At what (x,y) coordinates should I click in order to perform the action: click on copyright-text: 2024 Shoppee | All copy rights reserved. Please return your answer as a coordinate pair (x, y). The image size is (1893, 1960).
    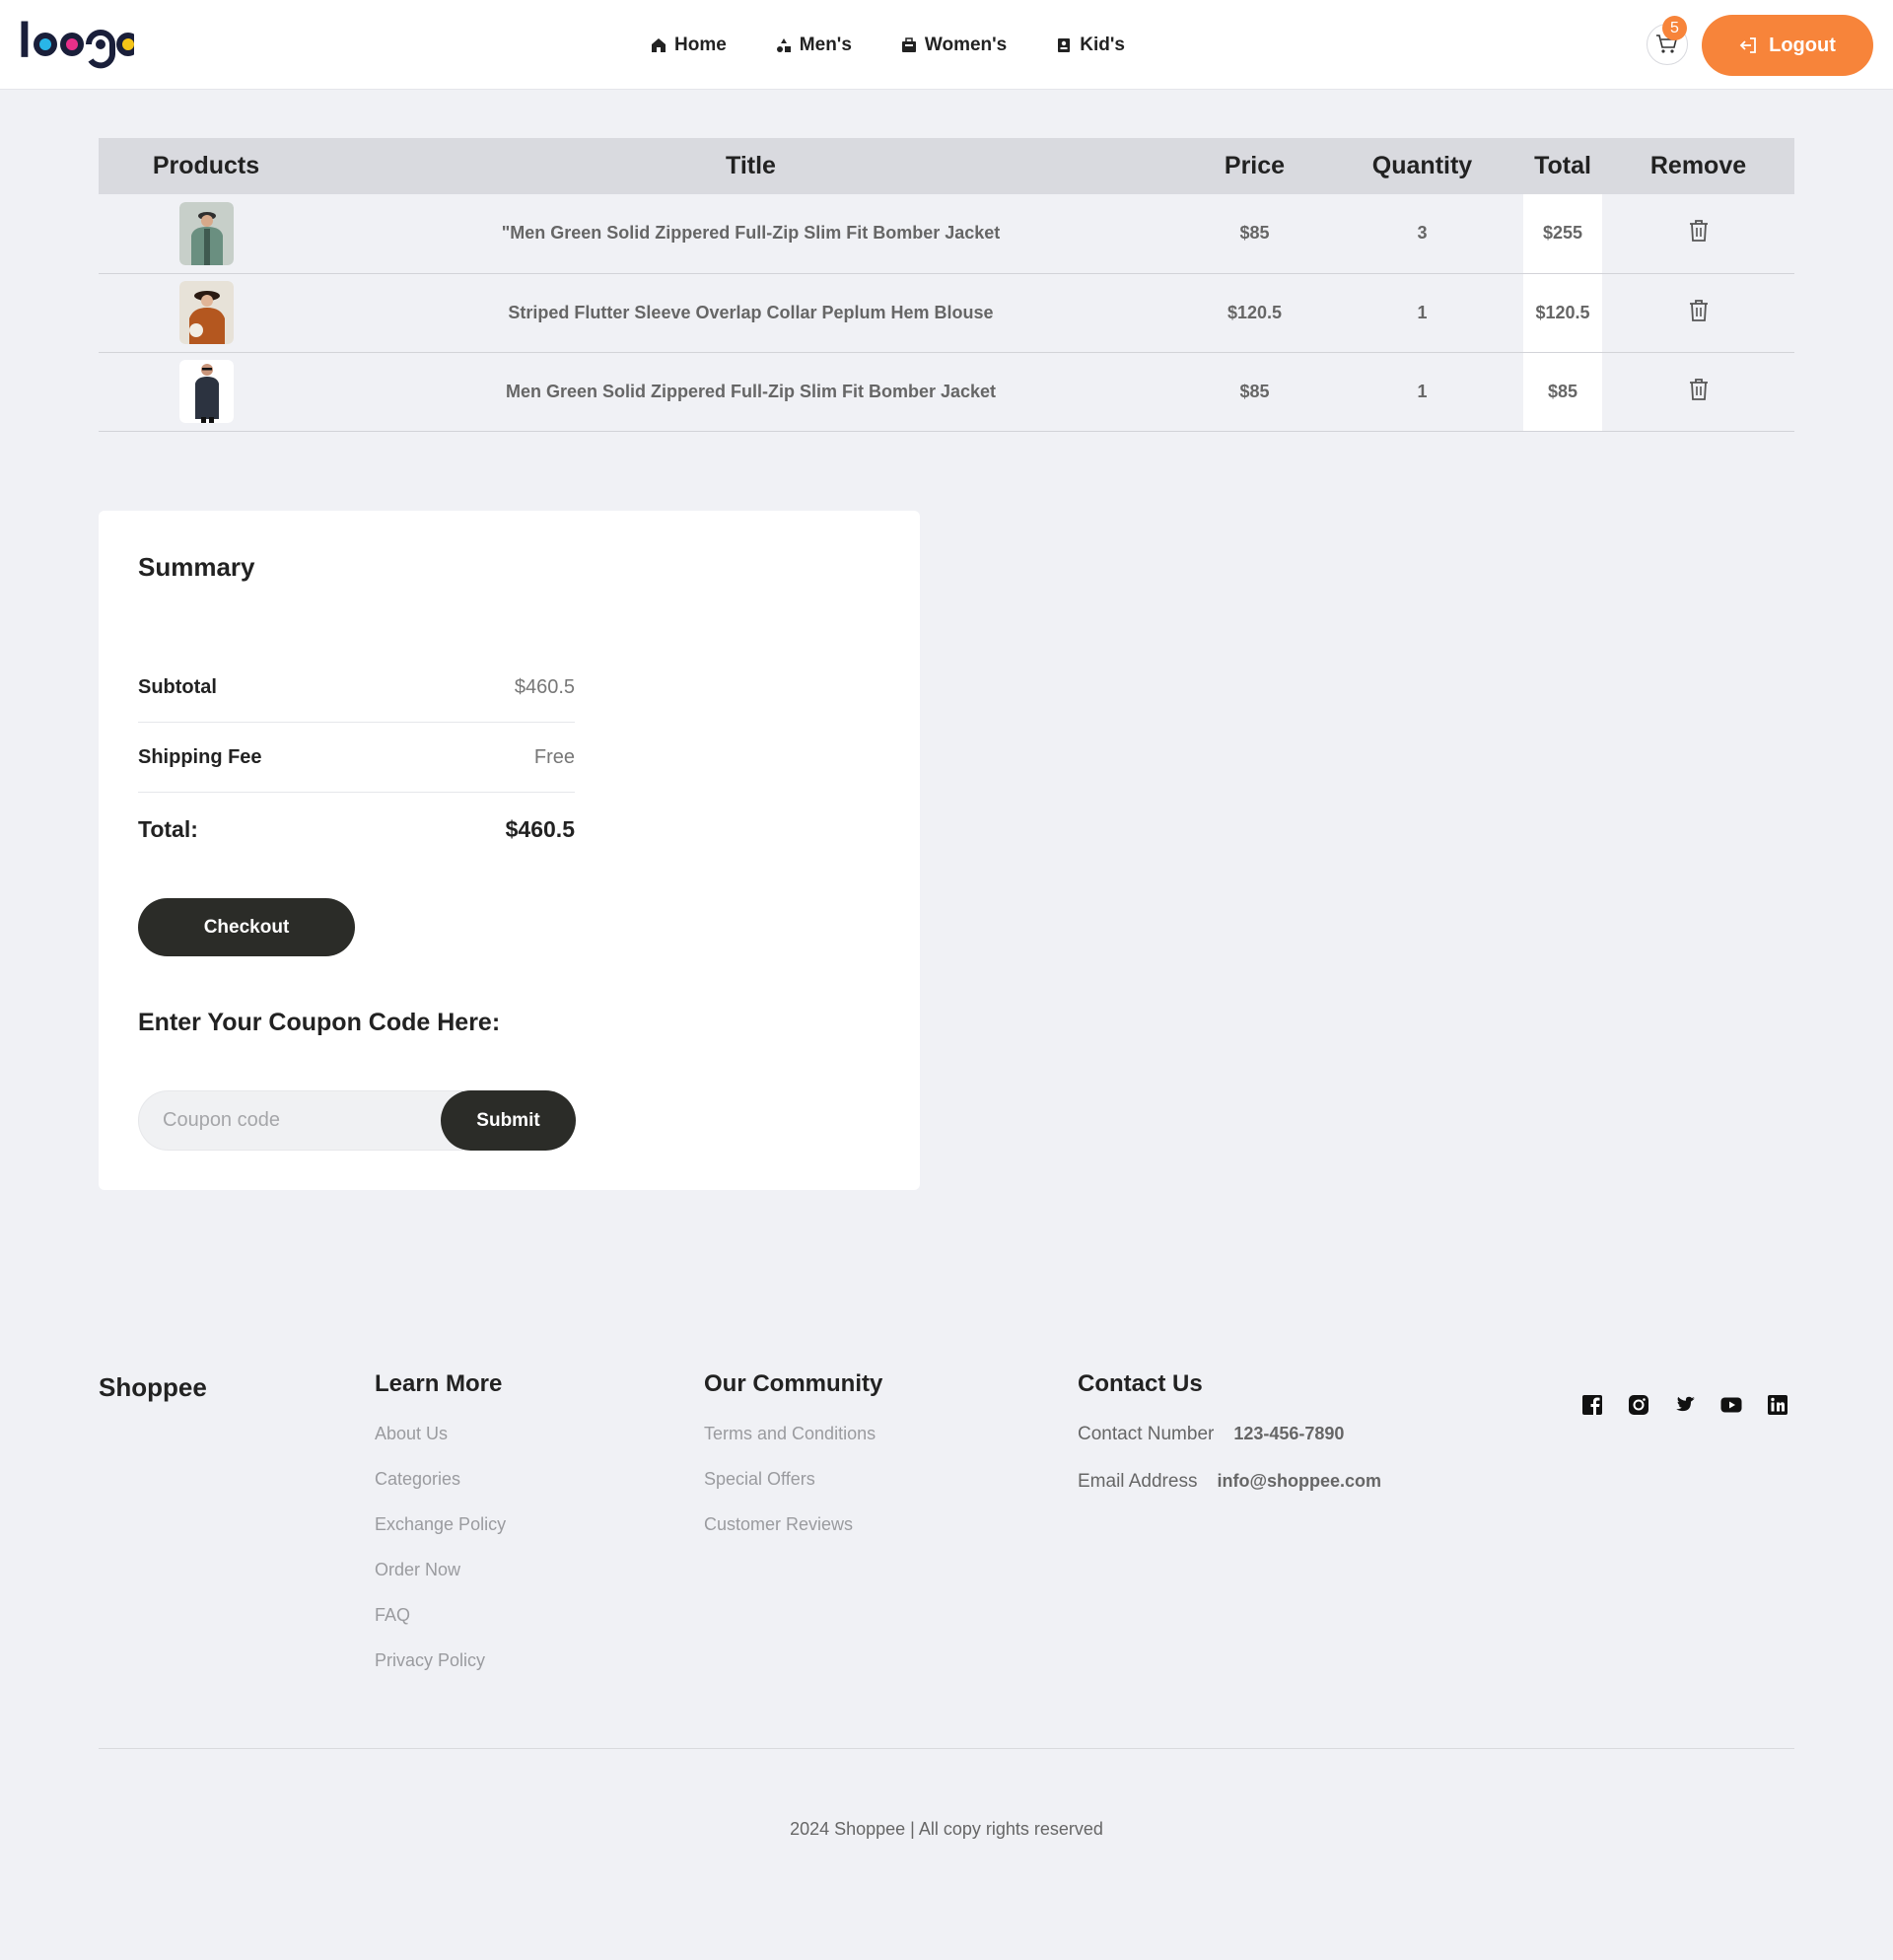
    Looking at the image, I should click on (946, 1829).